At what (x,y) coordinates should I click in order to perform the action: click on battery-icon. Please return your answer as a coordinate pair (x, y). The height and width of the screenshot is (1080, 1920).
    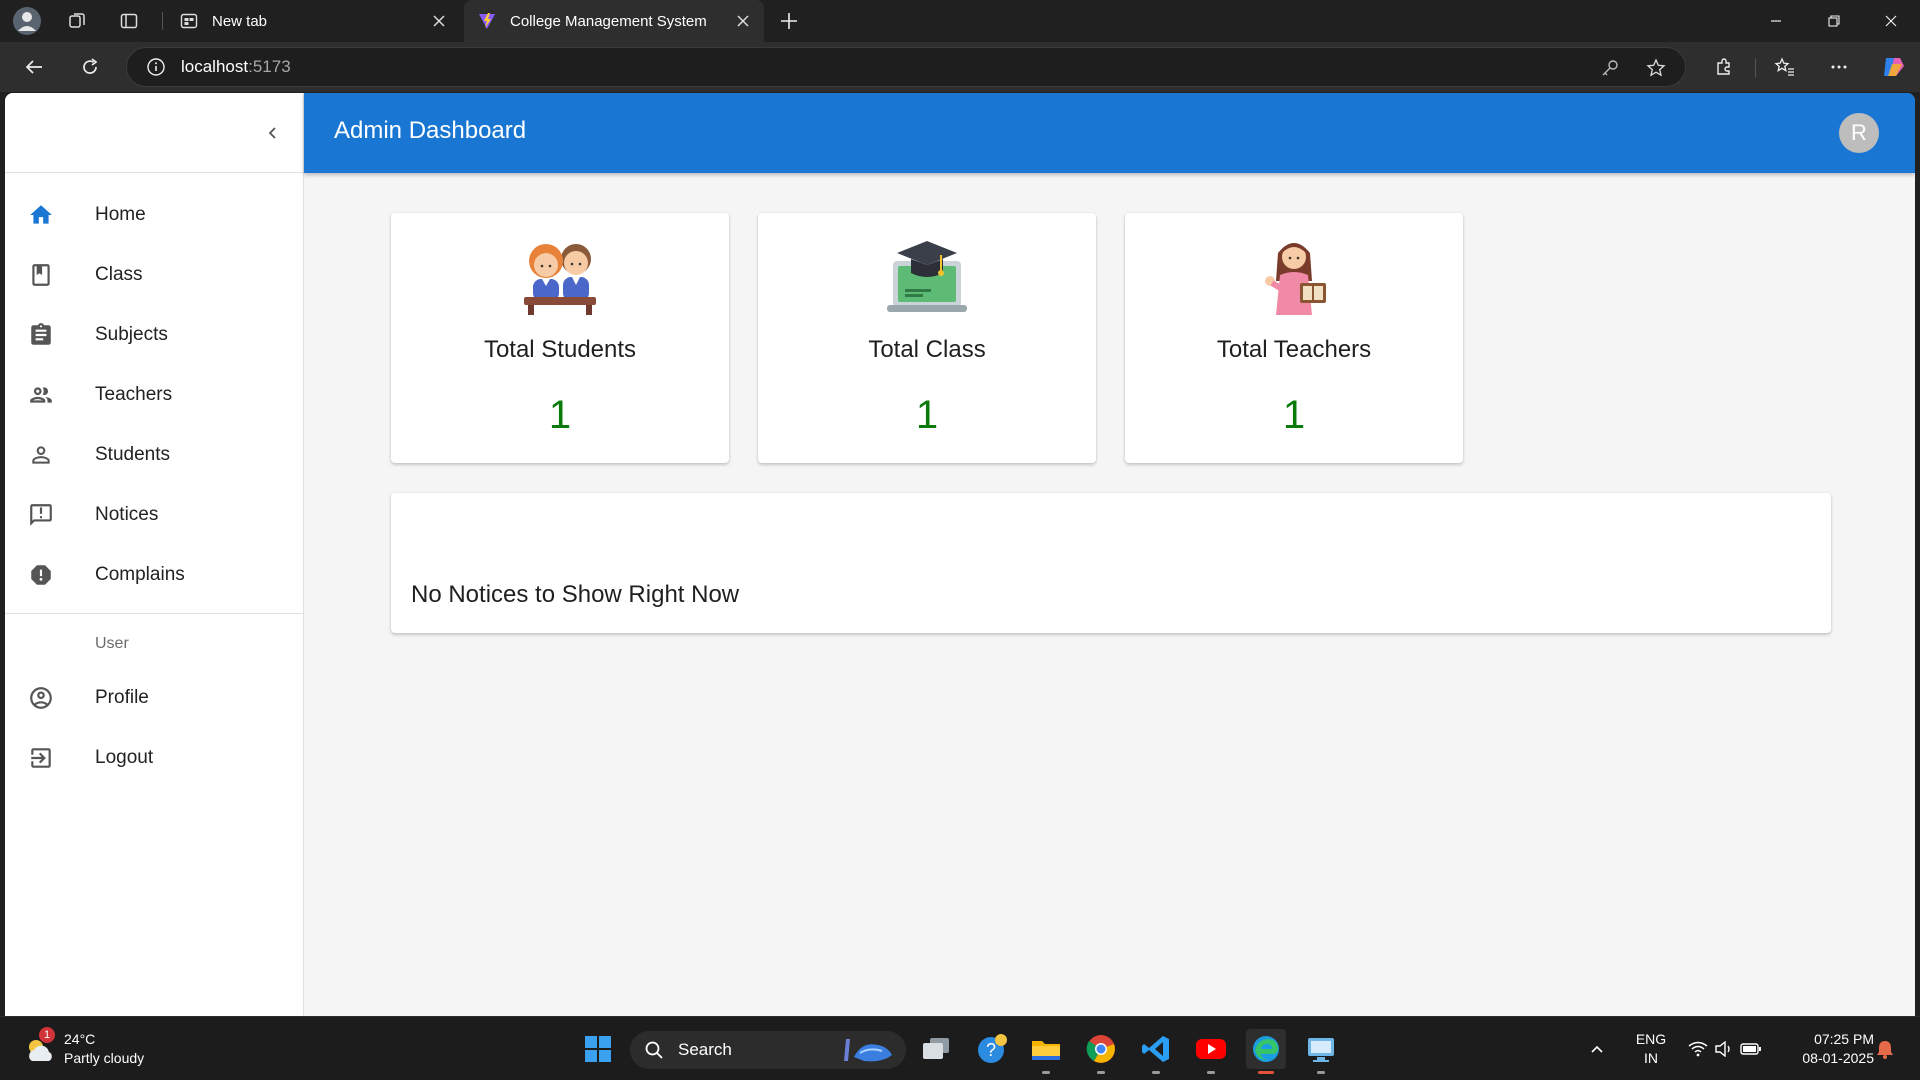
    Looking at the image, I should click on (1751, 1049).